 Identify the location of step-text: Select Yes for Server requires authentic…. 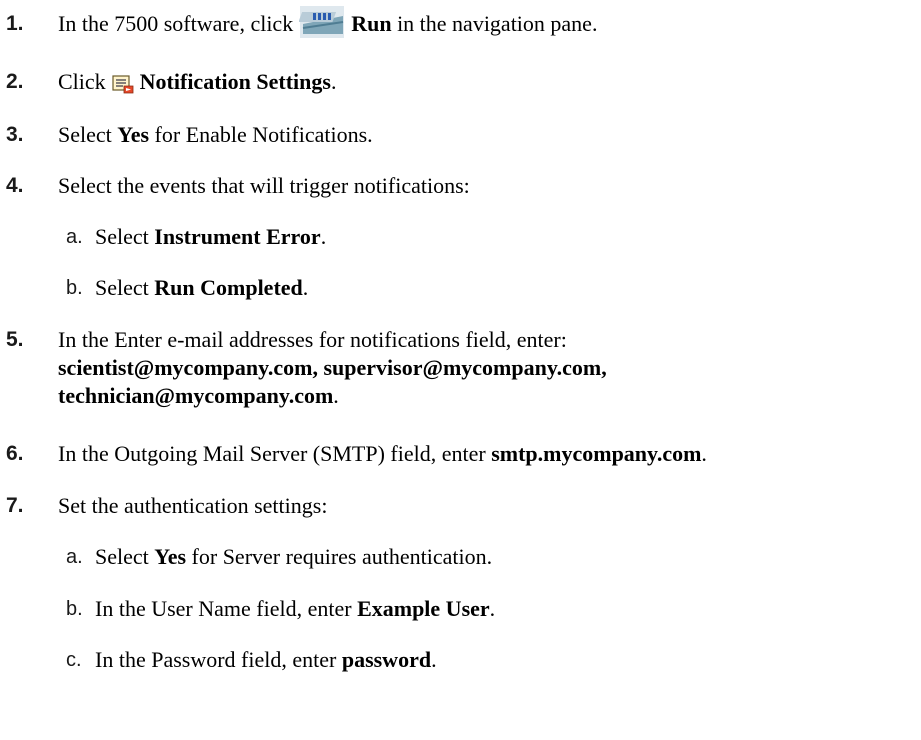
(293, 557).